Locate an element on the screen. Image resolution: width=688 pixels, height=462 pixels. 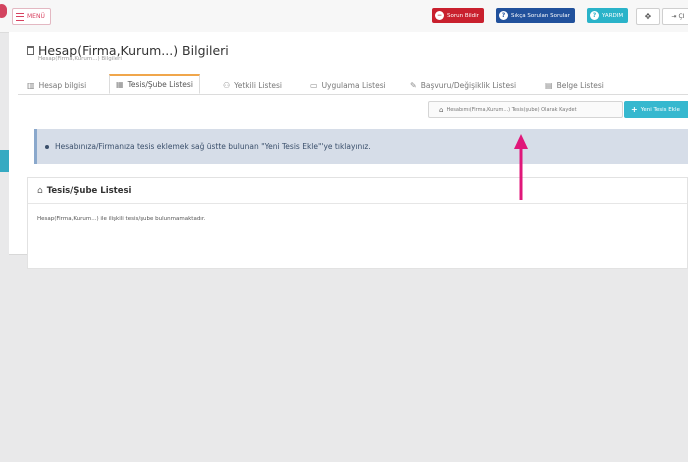
exit-label: ÇI is located at coordinates (681, 16).